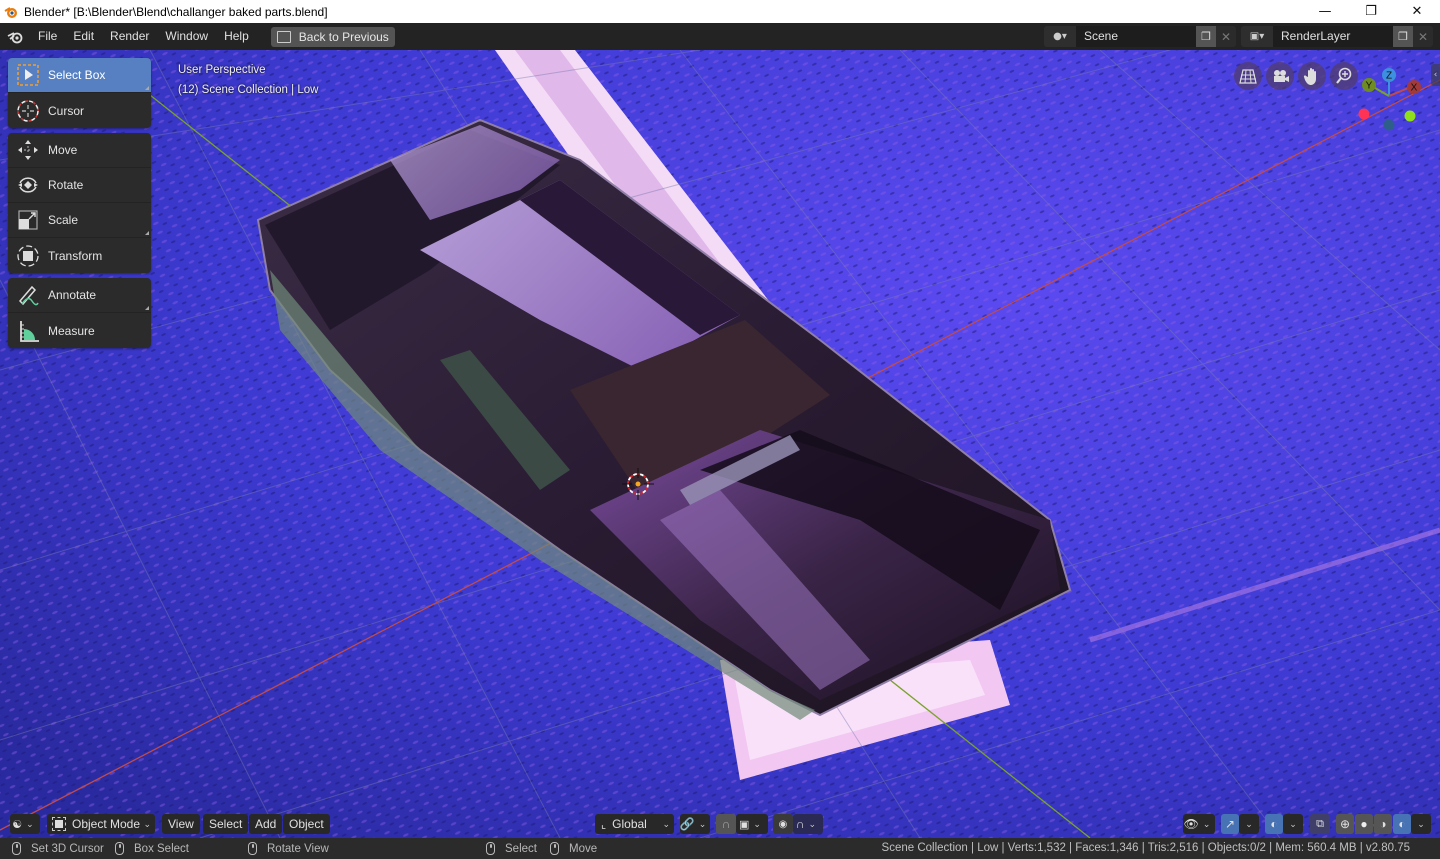  What do you see at coordinates (181, 824) in the screenshot?
I see `menu-view: View` at bounding box center [181, 824].